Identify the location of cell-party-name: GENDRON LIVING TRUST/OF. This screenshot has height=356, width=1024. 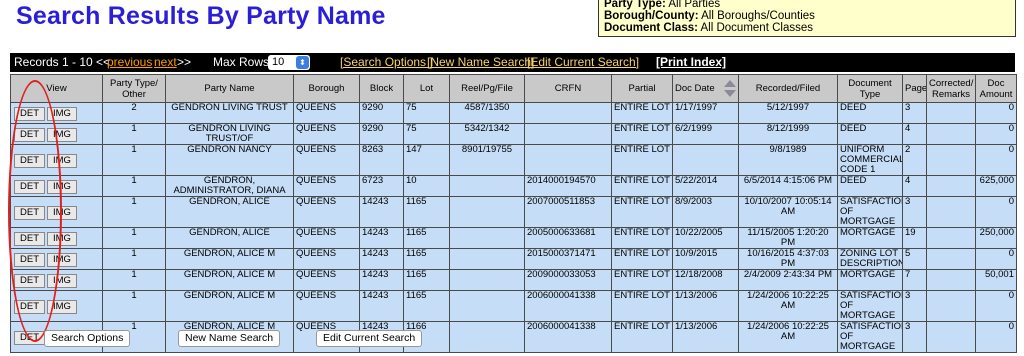
(229, 134).